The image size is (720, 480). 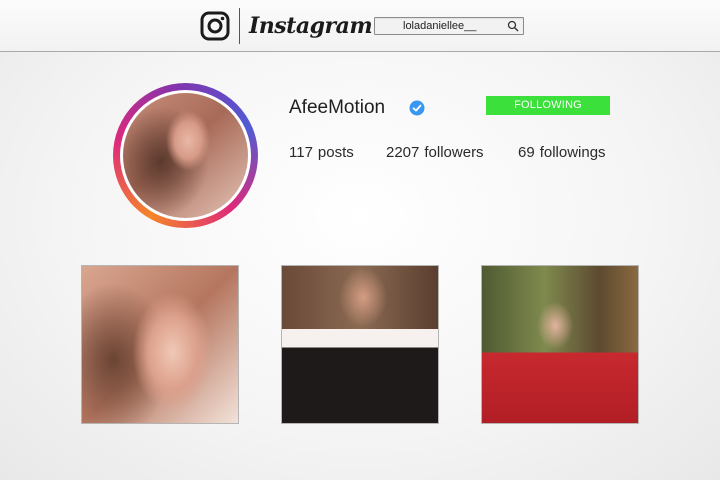 I want to click on top-bar: Instagram loladaniellee__, so click(x=360, y=26).